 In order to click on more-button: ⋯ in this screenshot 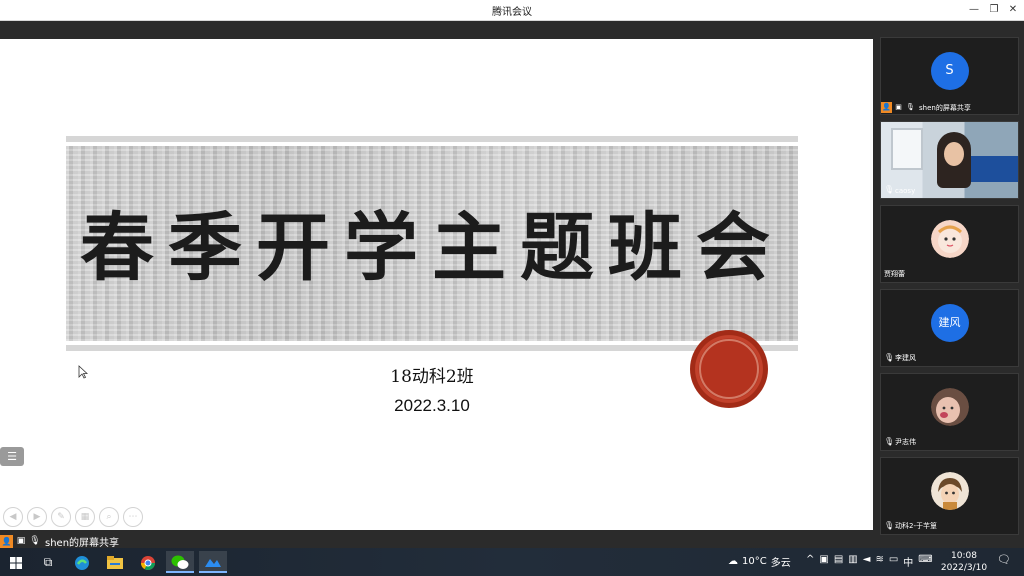, I will do `click(133, 517)`.